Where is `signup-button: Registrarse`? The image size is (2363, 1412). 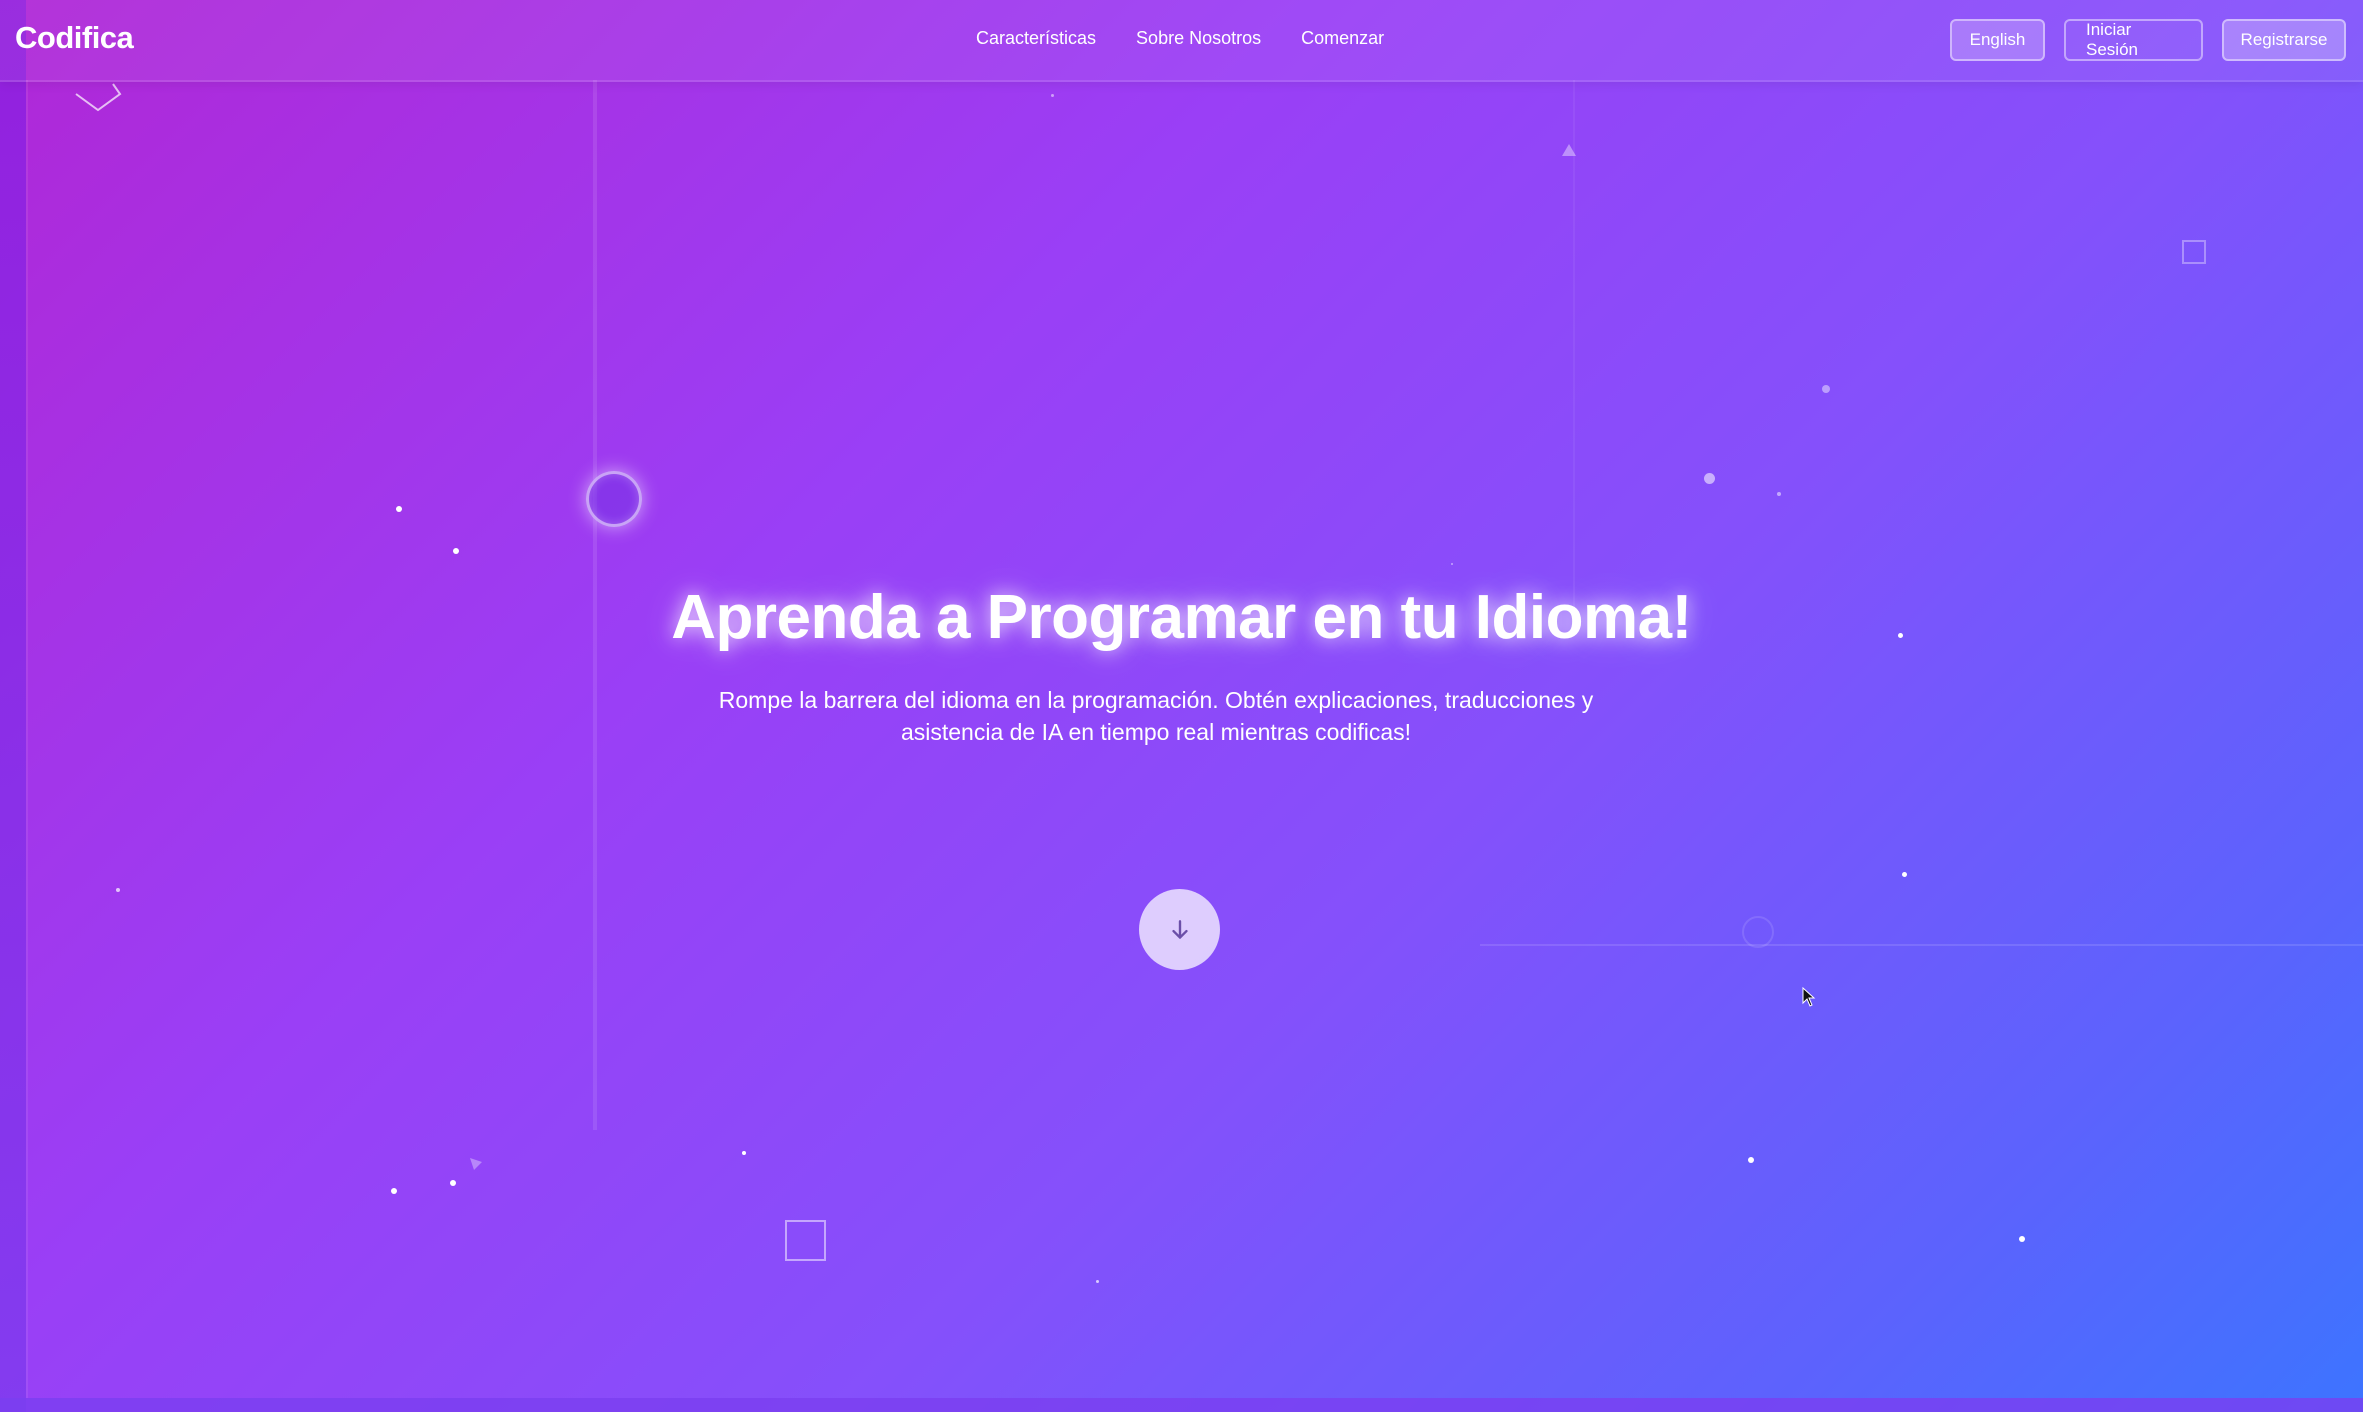 signup-button: Registrarse is located at coordinates (2284, 40).